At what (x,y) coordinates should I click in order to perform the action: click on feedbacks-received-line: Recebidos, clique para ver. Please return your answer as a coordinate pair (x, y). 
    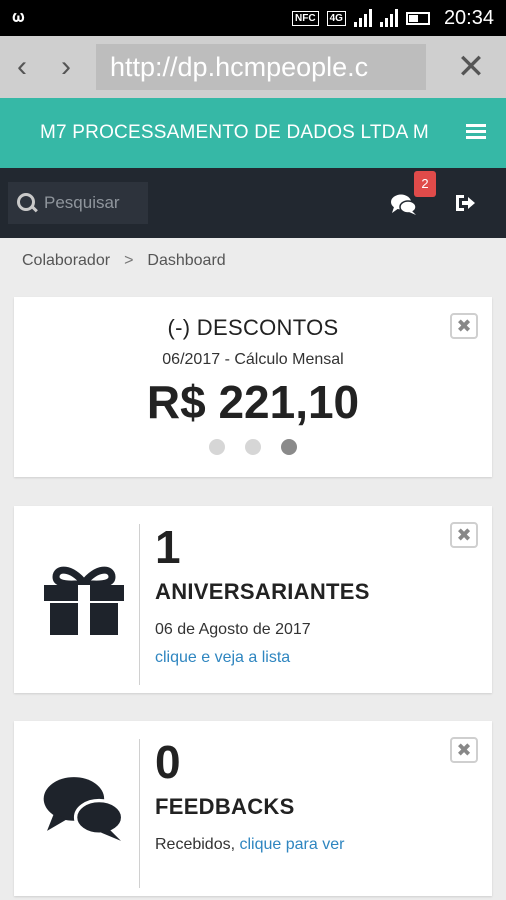
    Looking at the image, I should click on (298, 845).